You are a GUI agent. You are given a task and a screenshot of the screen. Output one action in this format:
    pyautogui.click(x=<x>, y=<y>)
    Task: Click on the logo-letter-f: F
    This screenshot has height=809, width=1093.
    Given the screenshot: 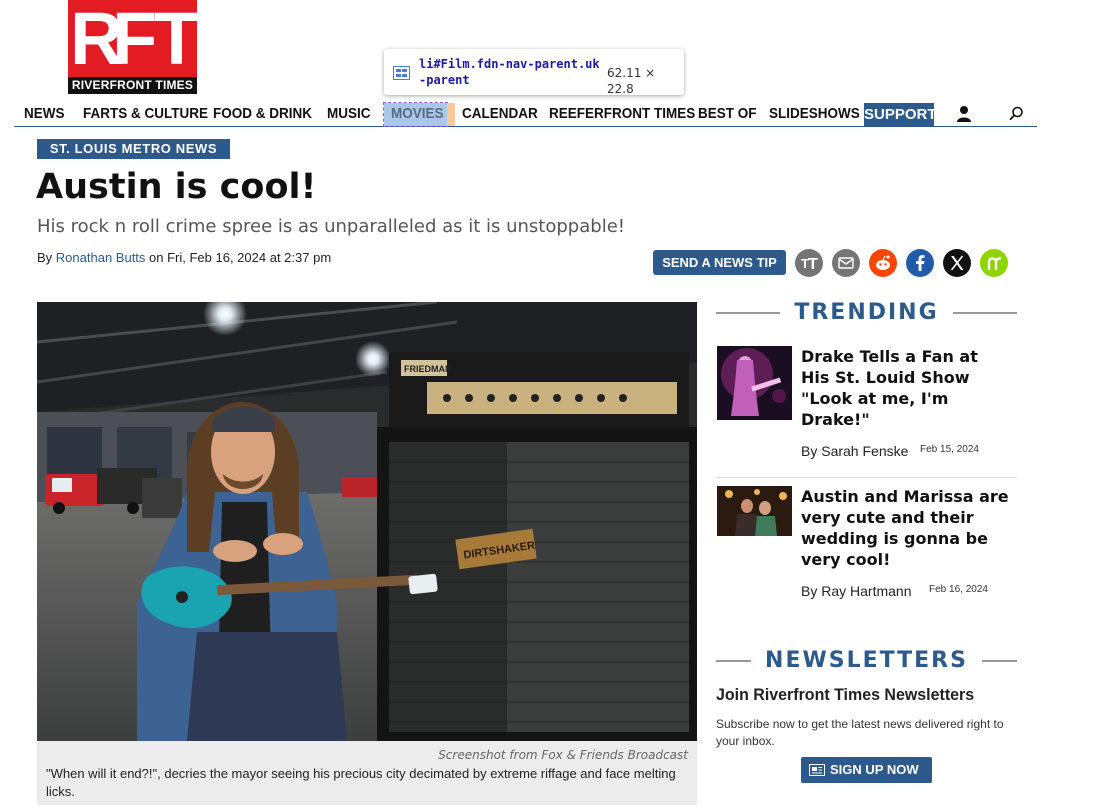 What is the action you would take?
    pyautogui.click(x=135, y=40)
    